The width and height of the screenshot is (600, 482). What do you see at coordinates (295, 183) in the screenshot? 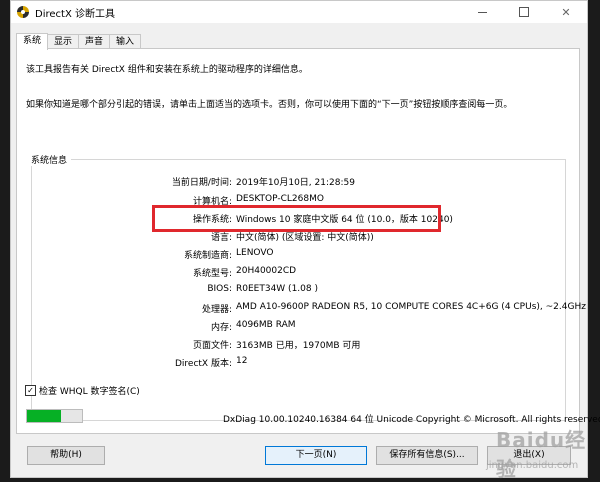
I see `row-value: 2019年10月10日, 21:28:59` at bounding box center [295, 183].